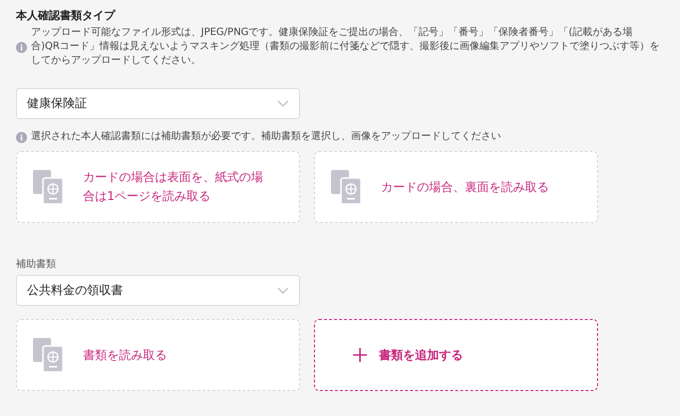 Image resolution: width=680 pixels, height=416 pixels. I want to click on card-label: カードの場合は表面を、紙式の場合は1ページを読み取る, so click(173, 187).